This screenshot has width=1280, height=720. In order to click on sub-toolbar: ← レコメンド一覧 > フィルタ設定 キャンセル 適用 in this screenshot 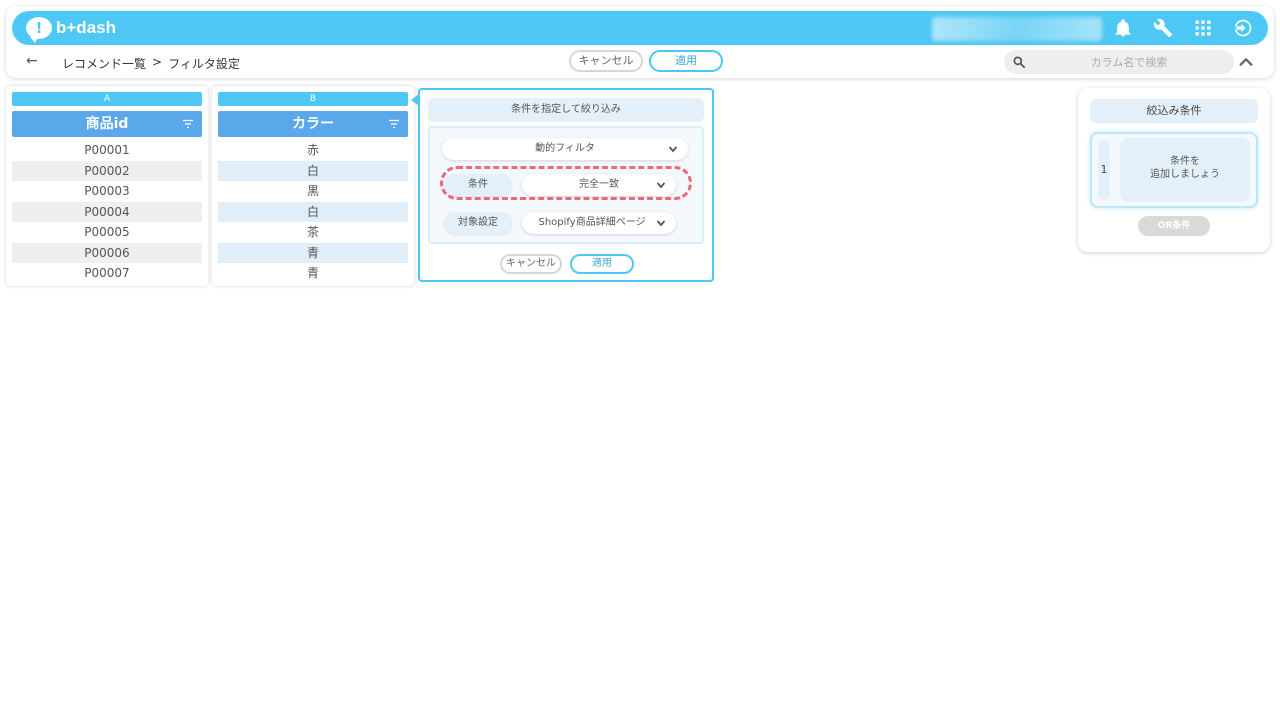, I will do `click(640, 63)`.